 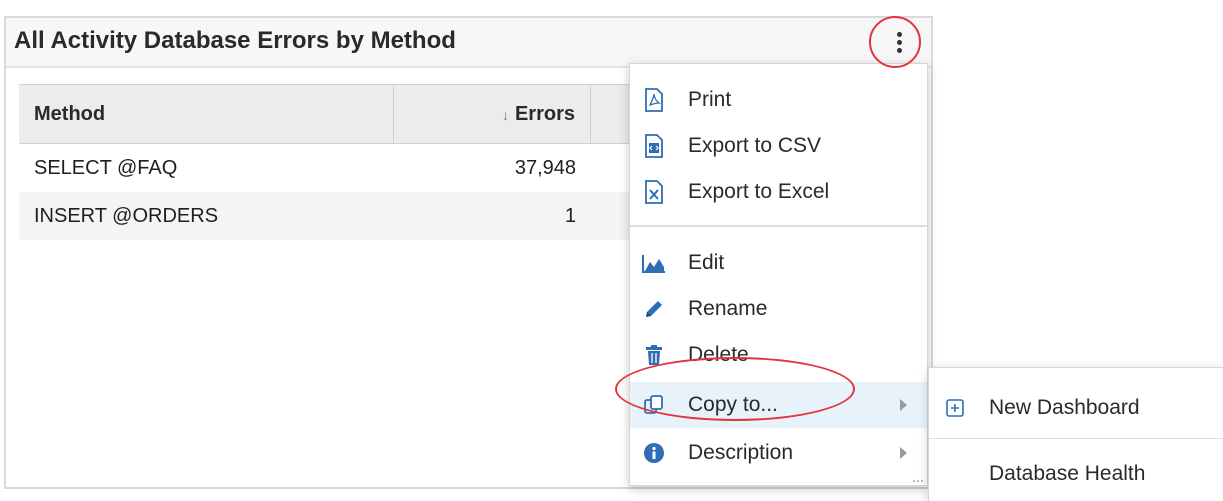 What do you see at coordinates (654, 100) in the screenshot?
I see `pdf-file-icon` at bounding box center [654, 100].